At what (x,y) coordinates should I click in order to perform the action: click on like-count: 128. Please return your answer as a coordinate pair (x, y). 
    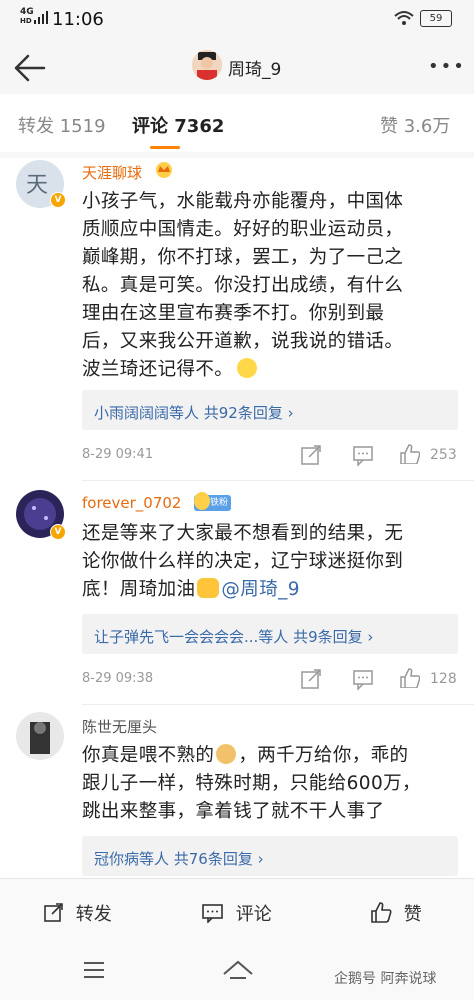
    Looking at the image, I should click on (443, 679).